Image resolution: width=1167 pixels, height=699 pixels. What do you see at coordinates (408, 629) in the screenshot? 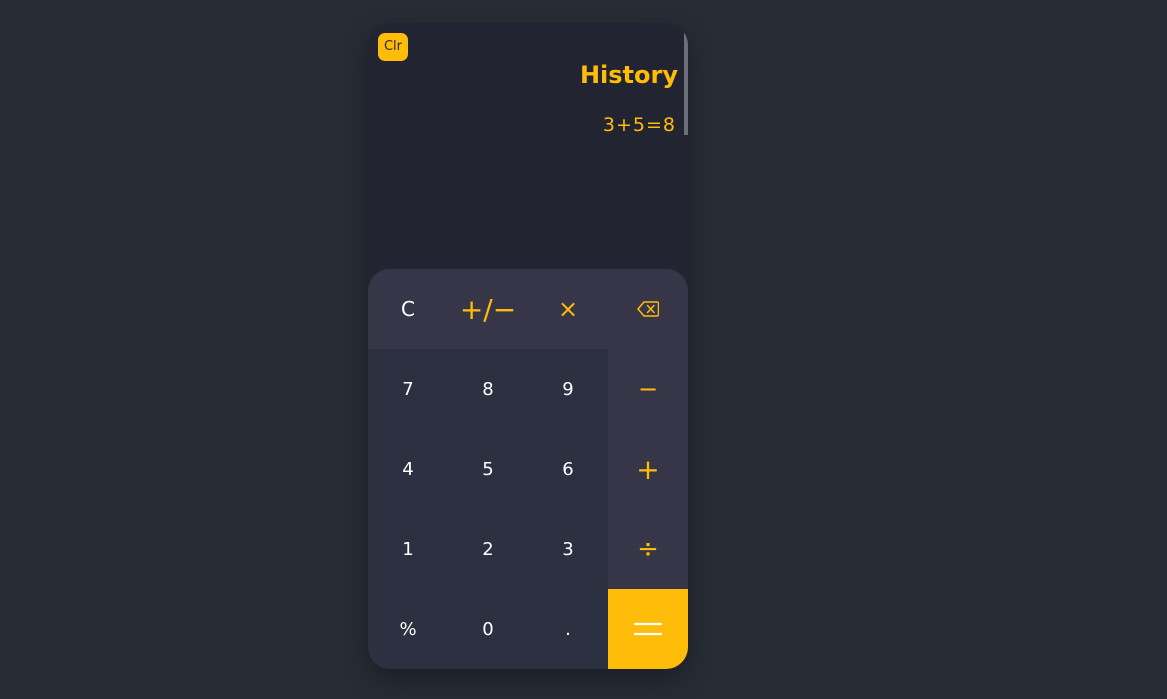
I see `percent-button: %` at bounding box center [408, 629].